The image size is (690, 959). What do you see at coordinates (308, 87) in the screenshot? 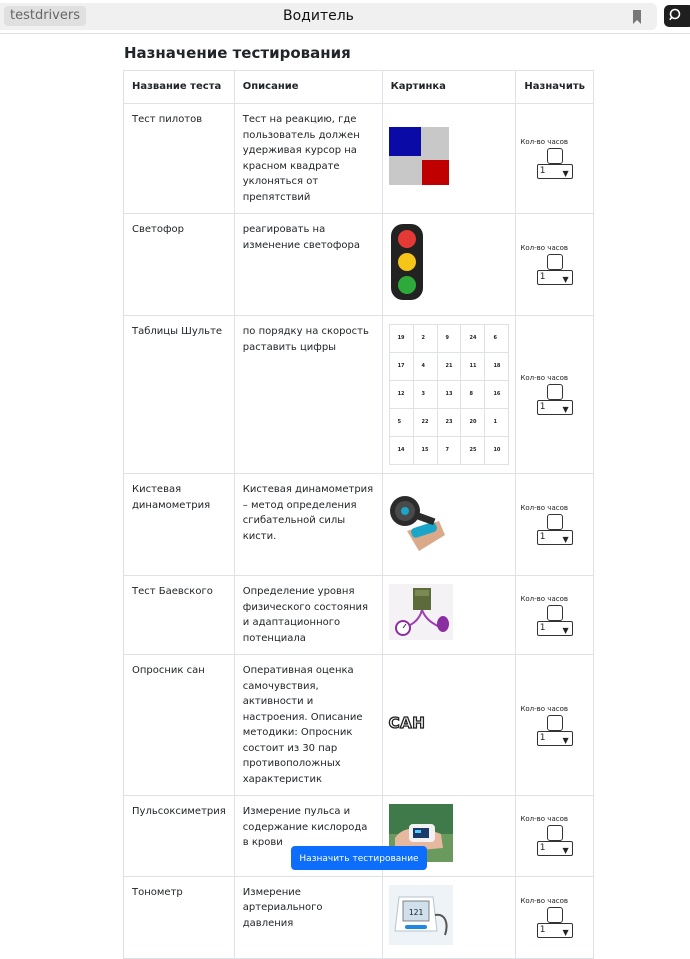
I see `header-description: Описание` at bounding box center [308, 87].